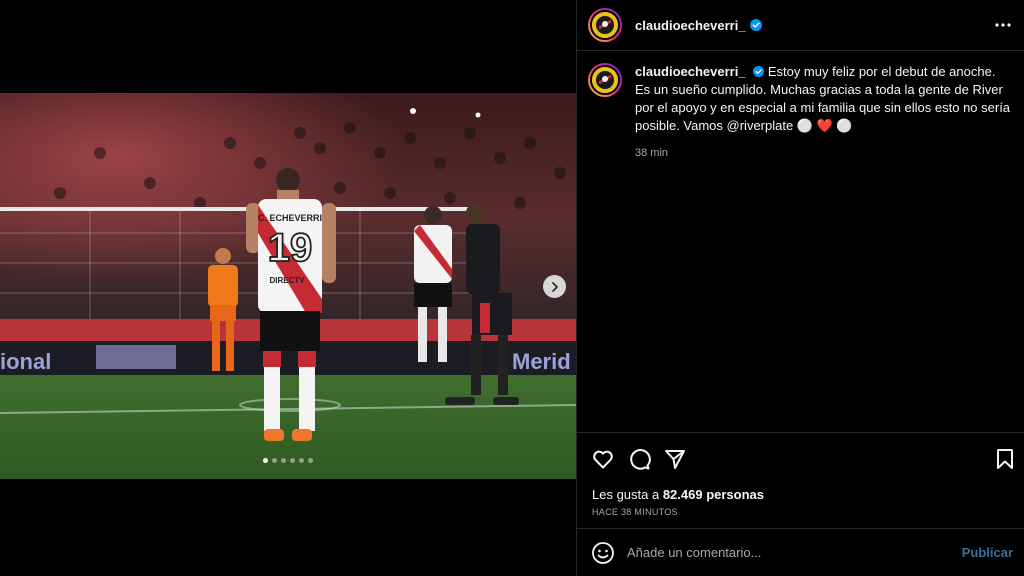 This screenshot has width=1024, height=576. Describe the element at coordinates (287, 280) in the screenshot. I see `shirt-sponsor-text: DIRECTV` at that location.